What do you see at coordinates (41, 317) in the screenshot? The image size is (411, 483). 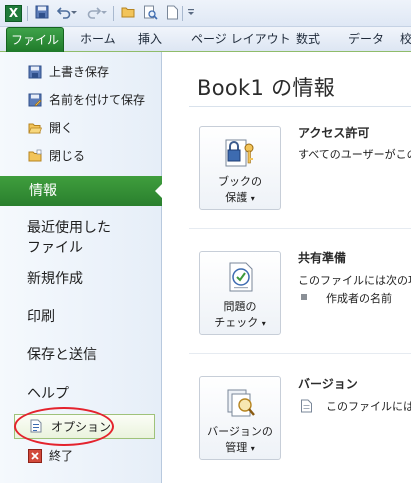 I see `nav-print: 印刷` at bounding box center [41, 317].